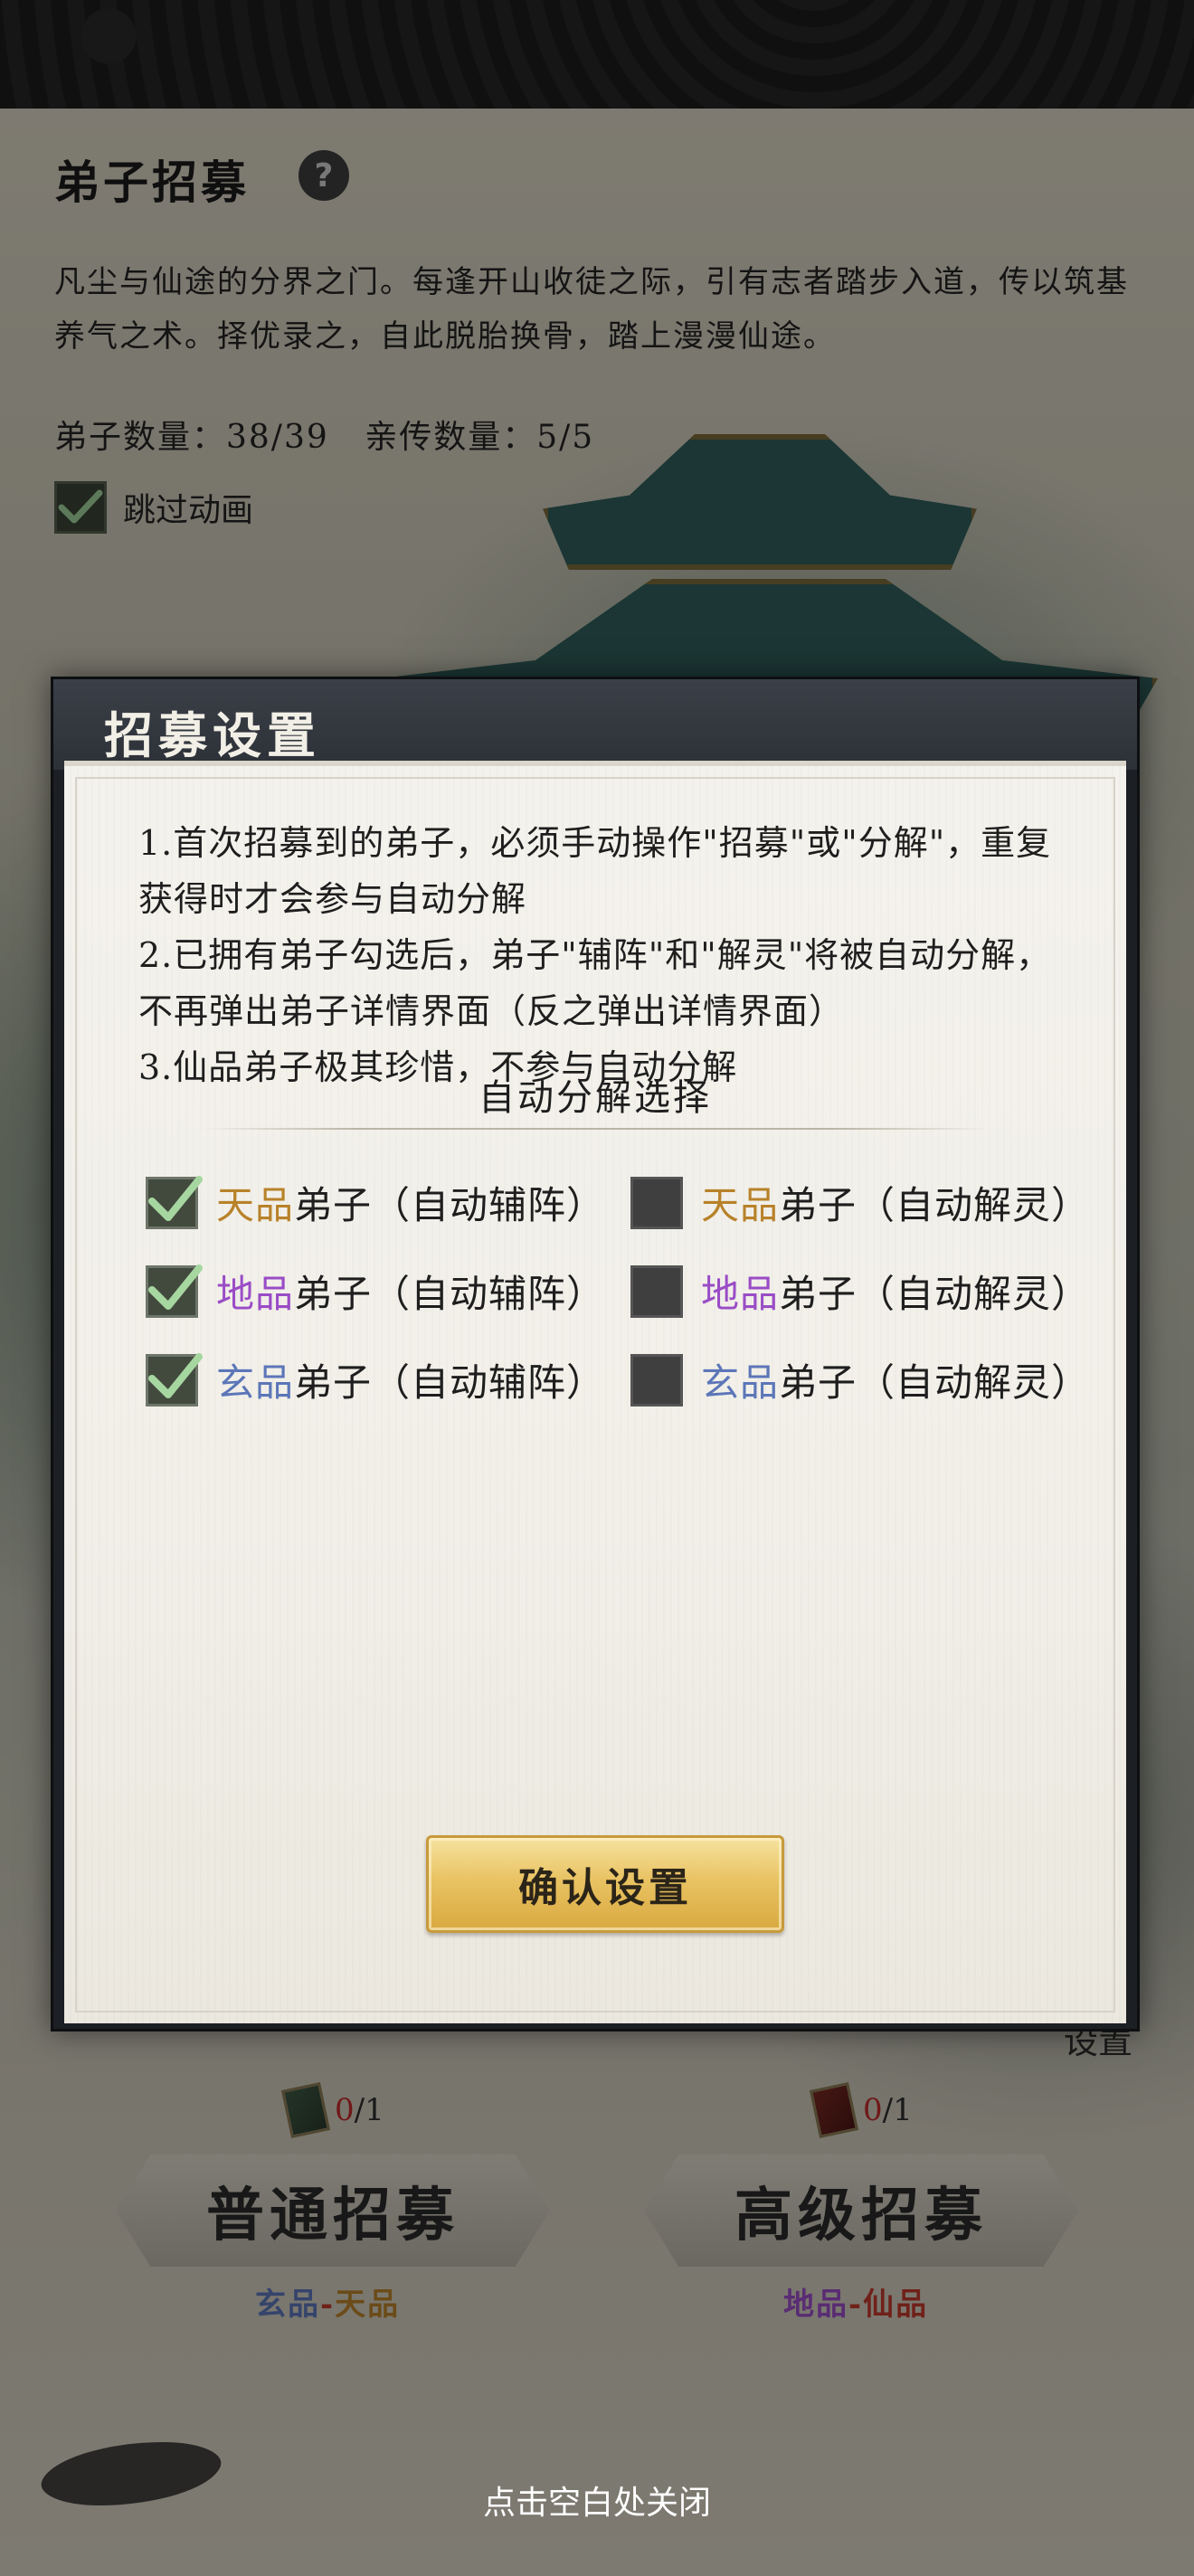  I want to click on option-xuan-auto-assist: 玄品 弟子（自动辅阵）, so click(375, 1379).